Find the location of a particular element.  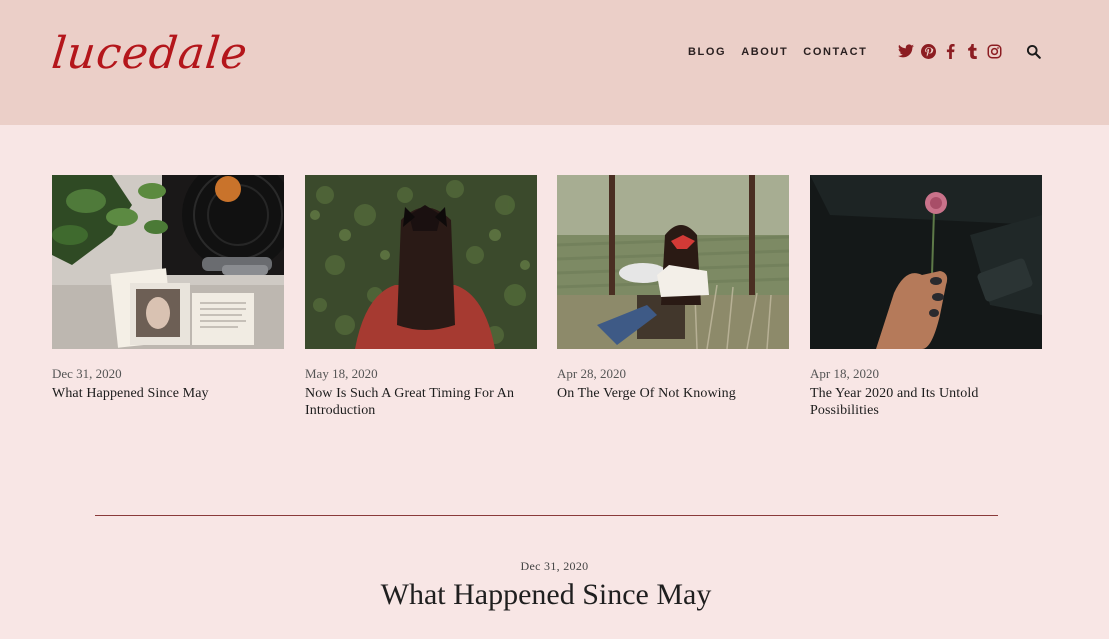

section-divider is located at coordinates (546, 515).